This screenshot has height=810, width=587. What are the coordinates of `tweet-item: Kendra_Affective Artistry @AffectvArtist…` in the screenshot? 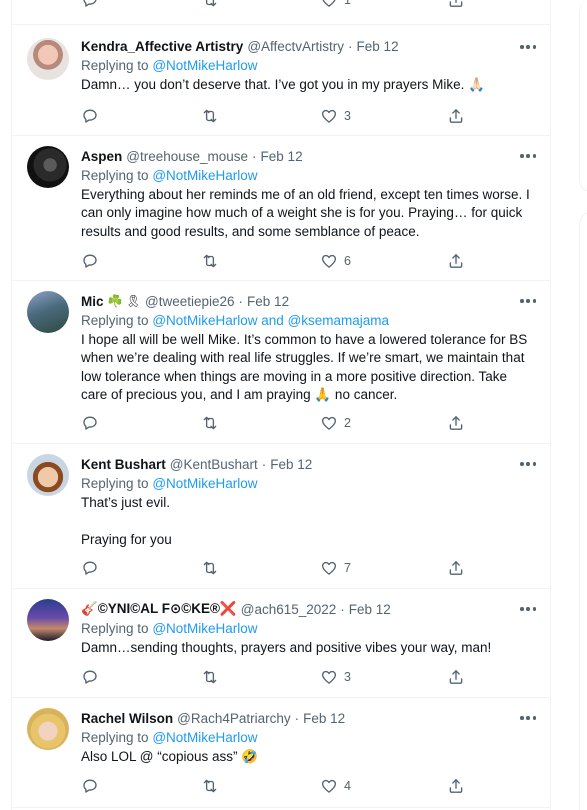 It's located at (281, 81).